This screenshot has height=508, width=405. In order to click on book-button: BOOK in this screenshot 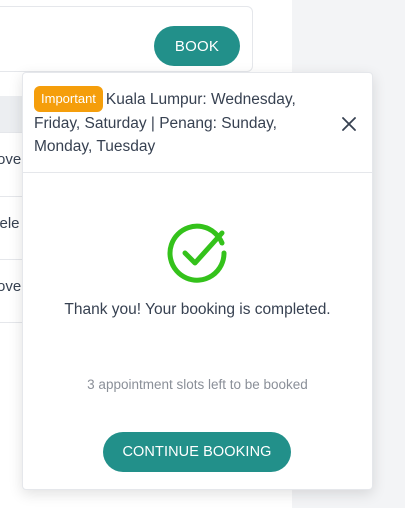, I will do `click(197, 46)`.